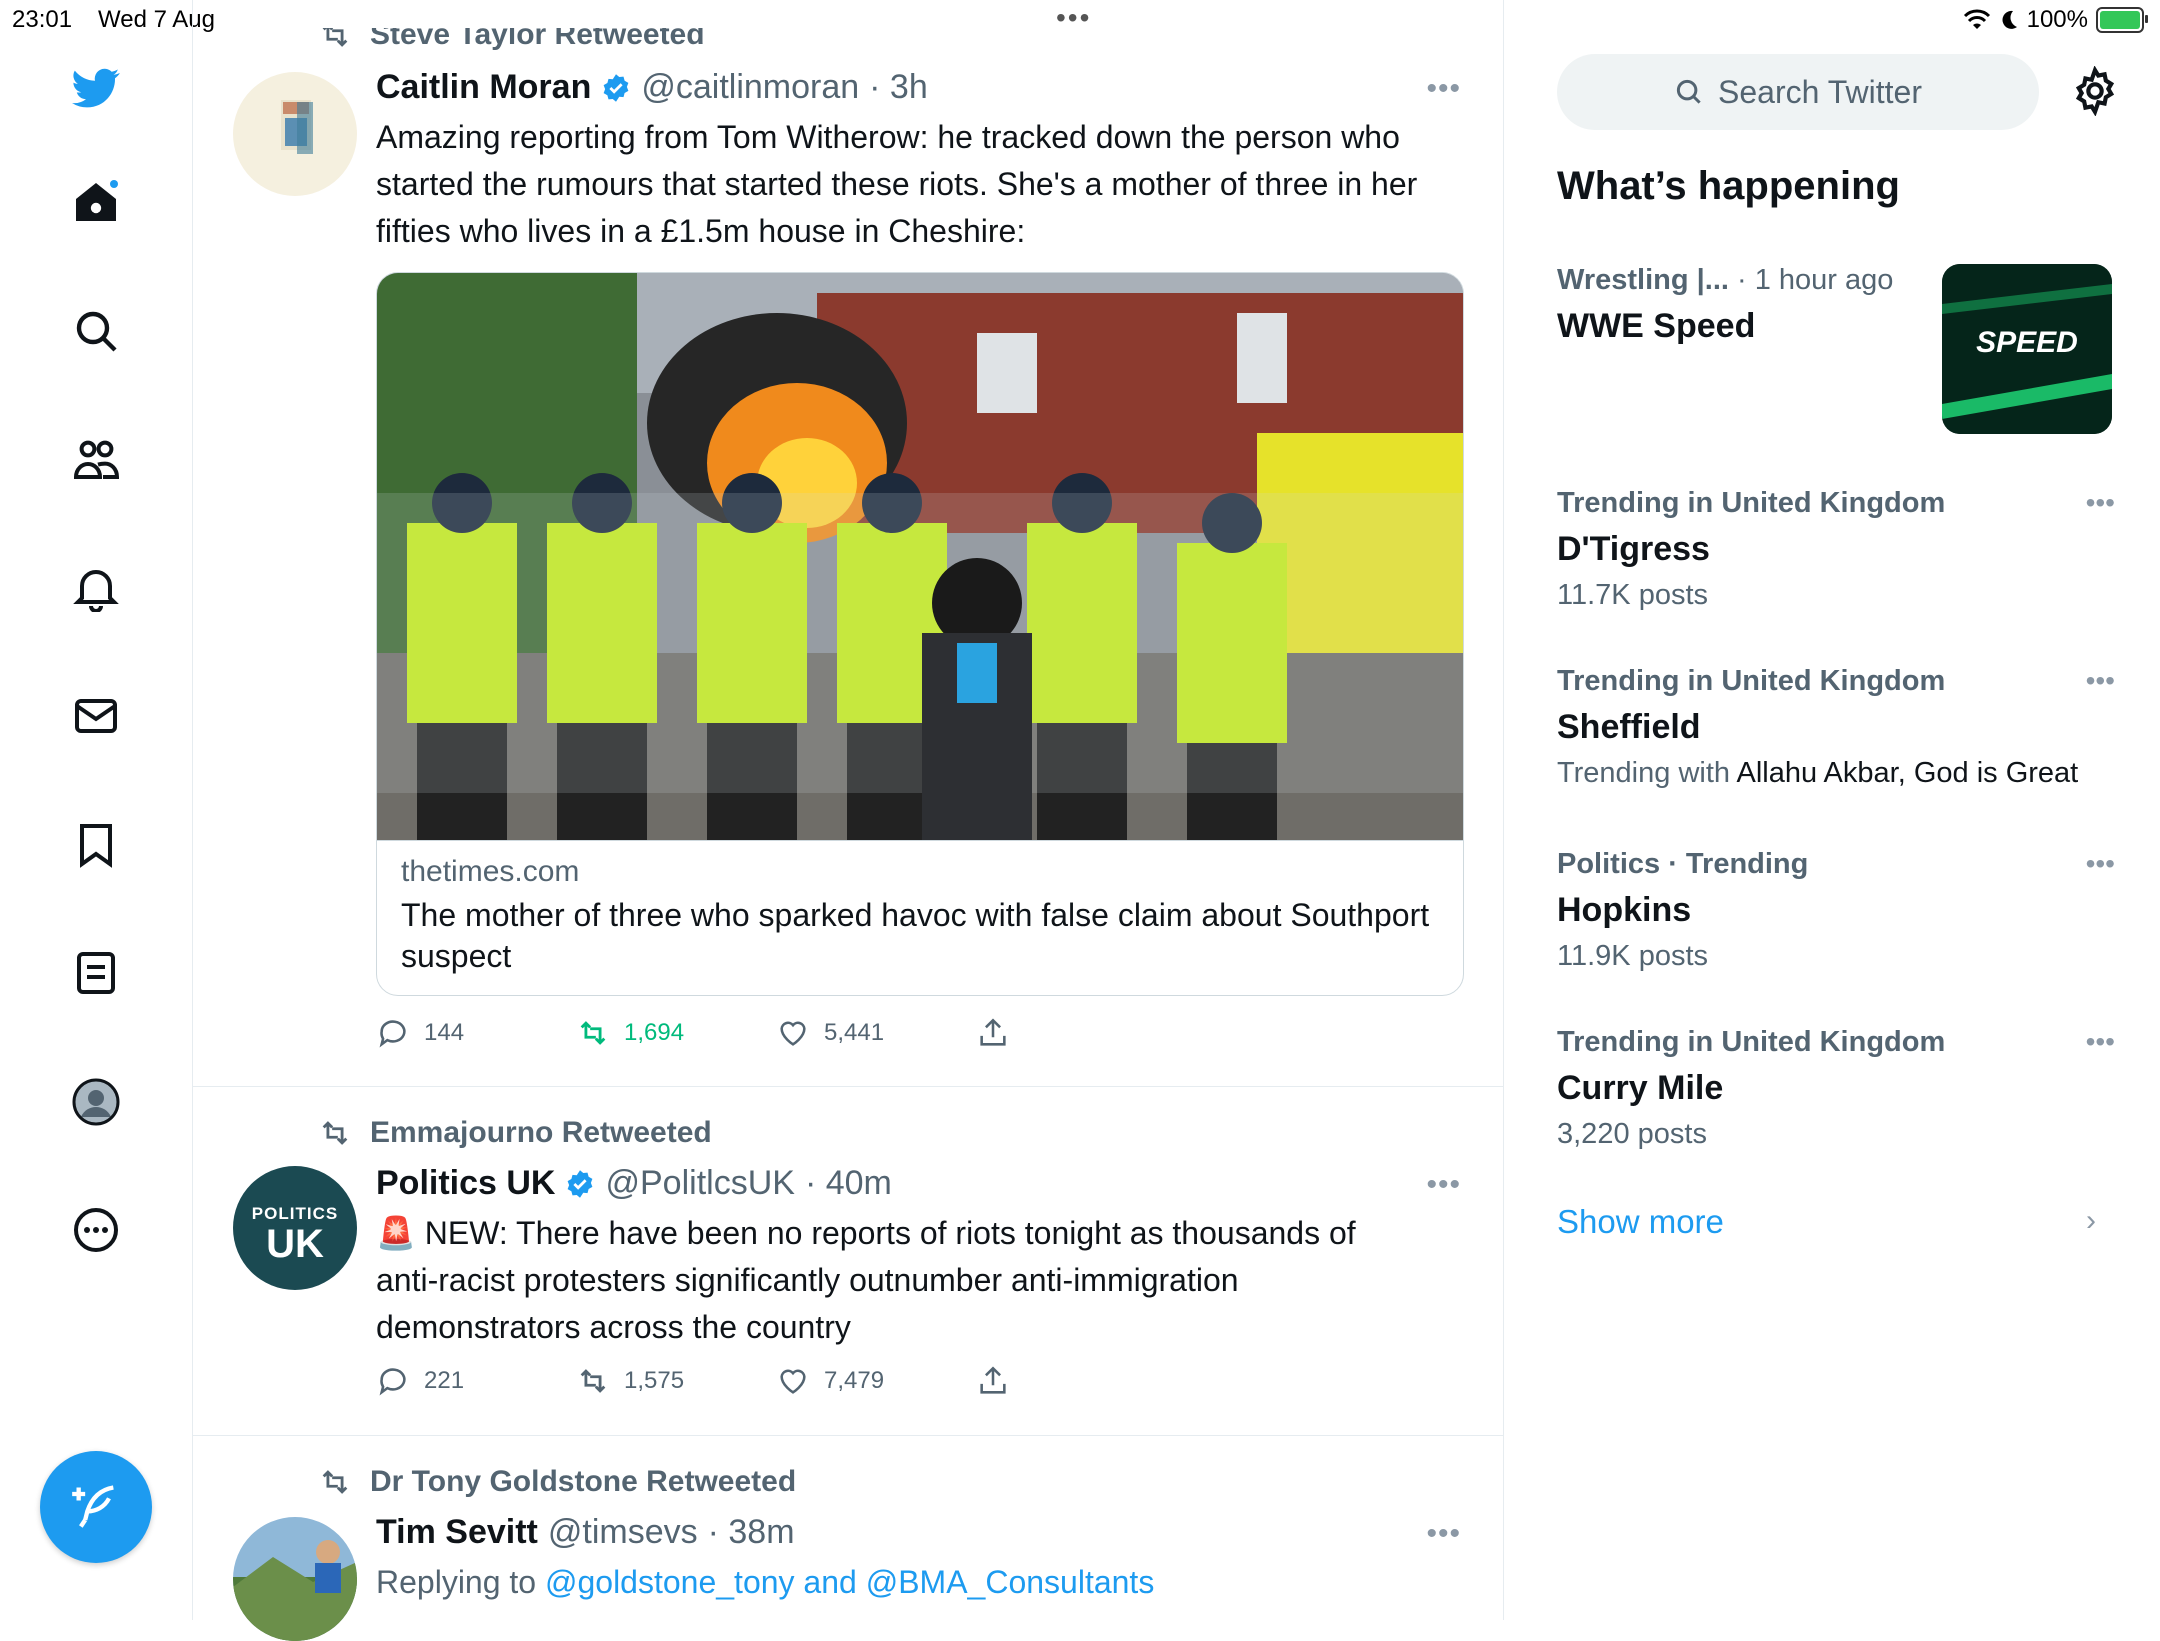 This screenshot has height=1641, width=2160. What do you see at coordinates (1820, 91) in the screenshot?
I see `search-placeholder: Search Twitter` at bounding box center [1820, 91].